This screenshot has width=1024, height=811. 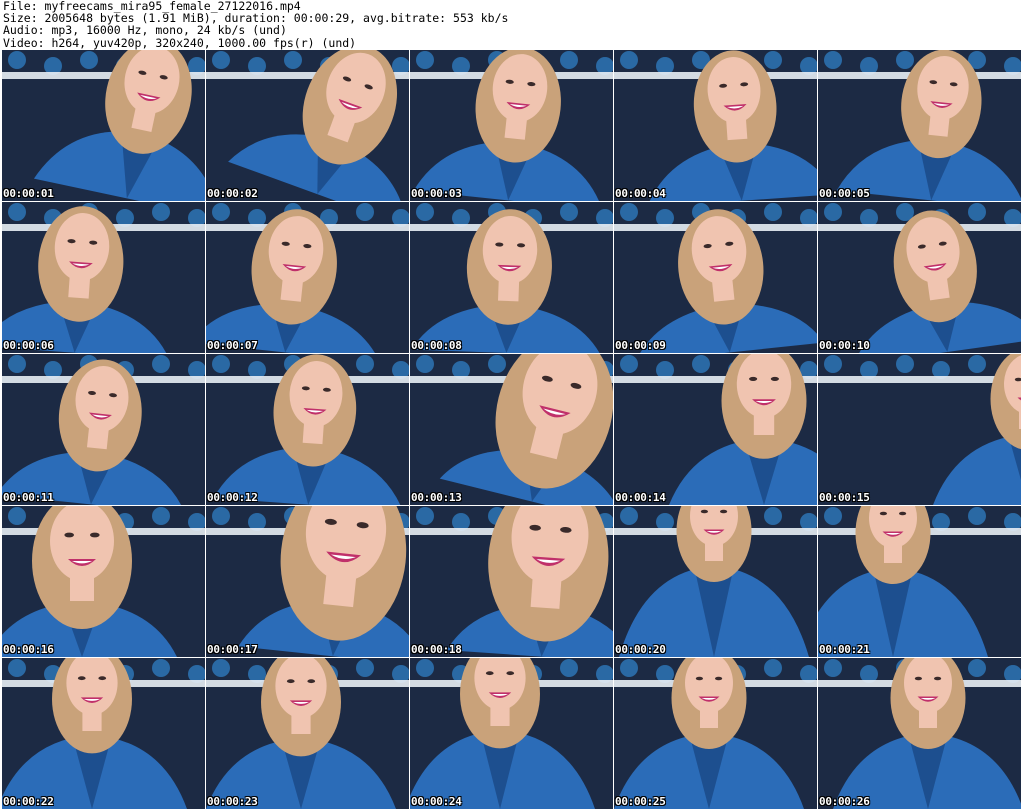 I want to click on frame-thumbnail: 00:00:24, so click(x=511, y=733).